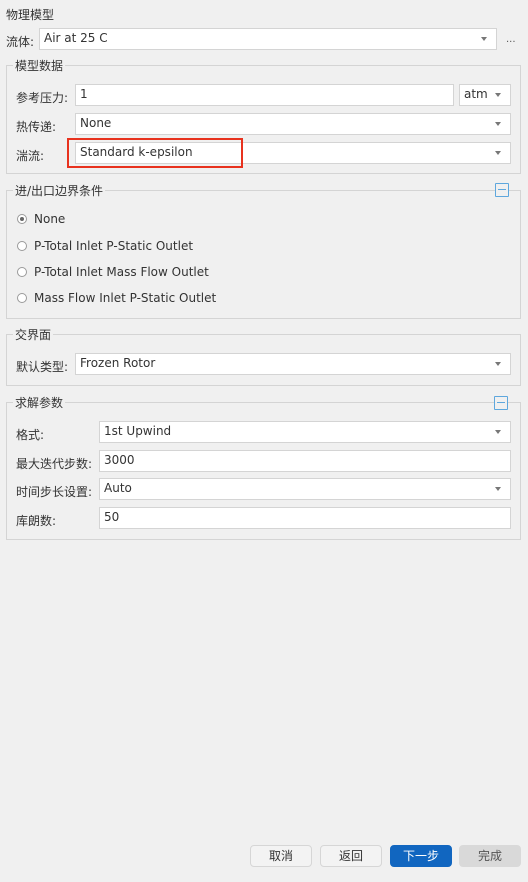 The height and width of the screenshot is (882, 528). What do you see at coordinates (42, 98) in the screenshot?
I see `reference-pressure-label: 参考压力:` at bounding box center [42, 98].